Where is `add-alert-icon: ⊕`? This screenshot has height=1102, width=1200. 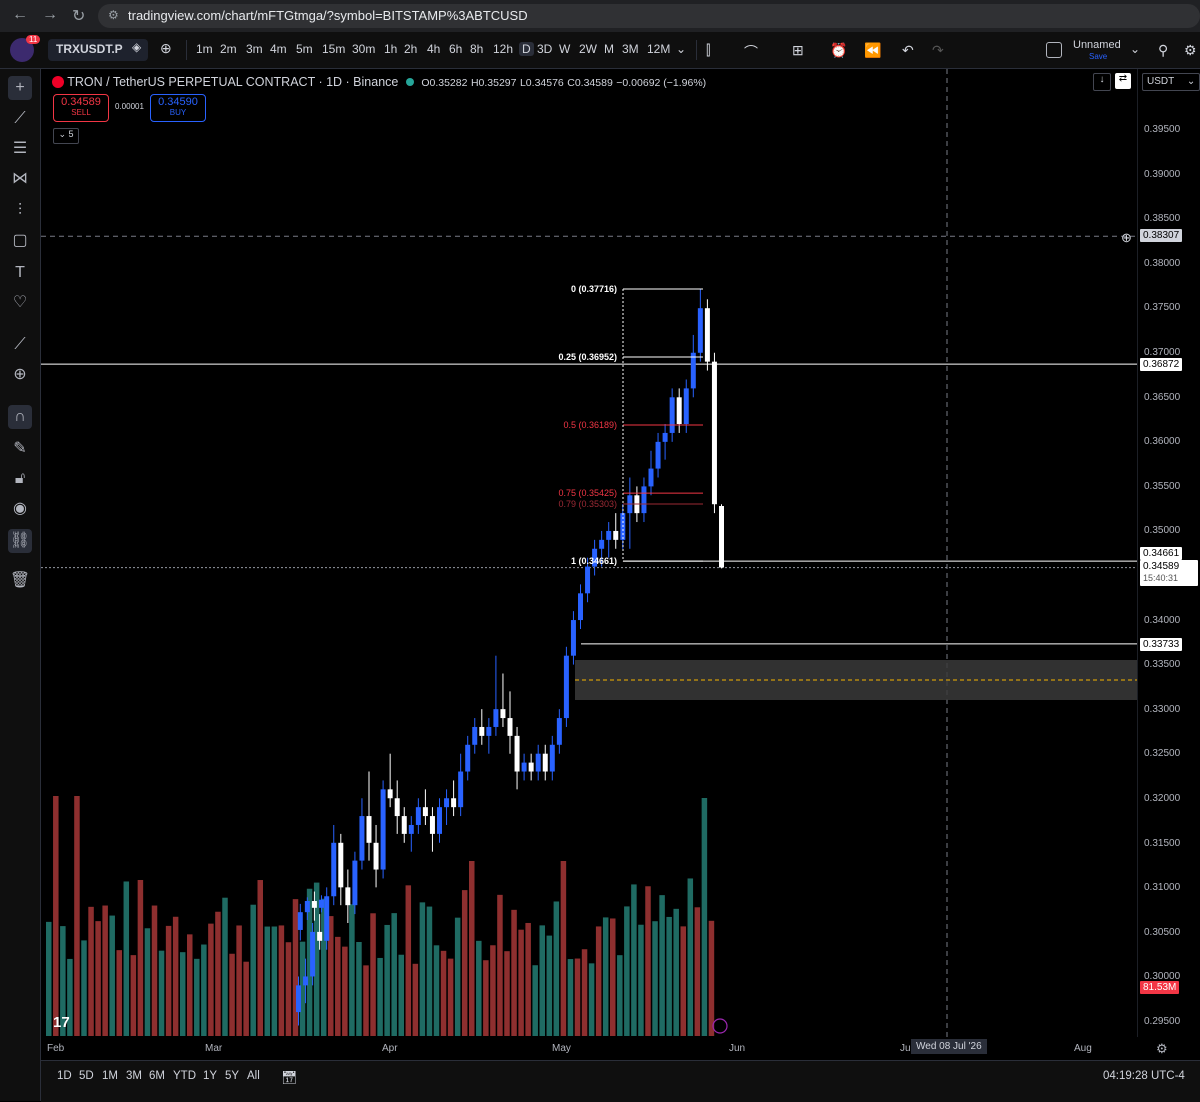 add-alert-icon: ⊕ is located at coordinates (1126, 238).